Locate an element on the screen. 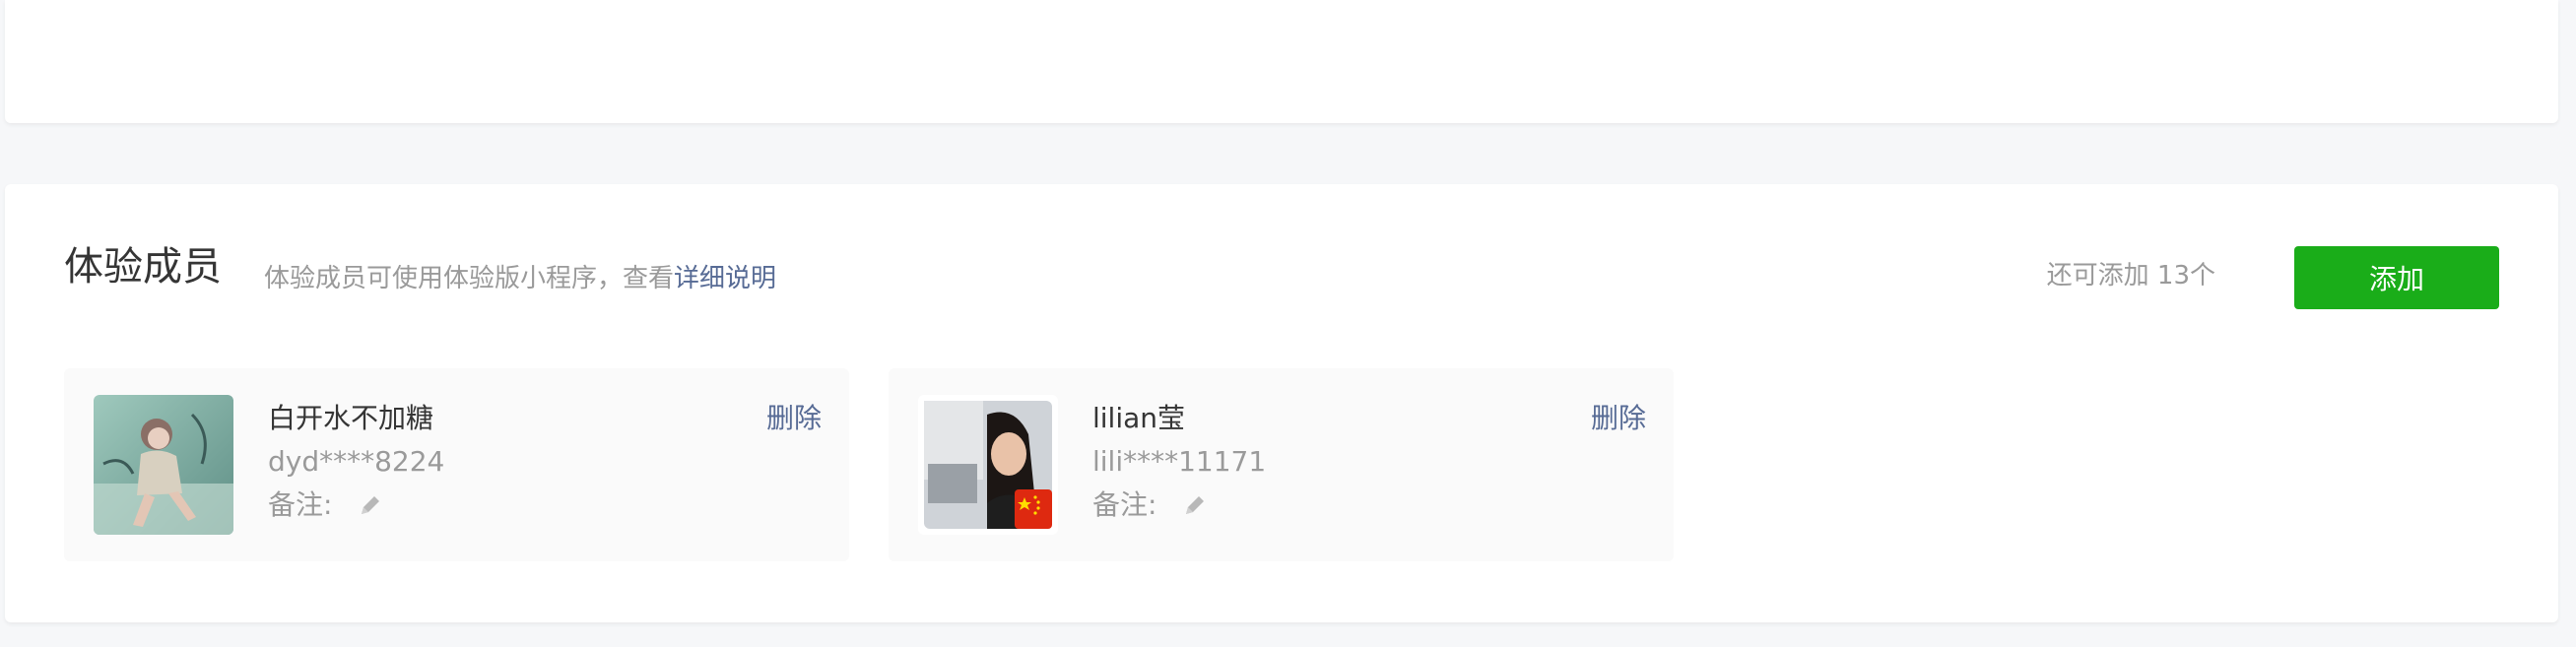 Image resolution: width=2576 pixels, height=647 pixels. member-id: dyd****8224 is located at coordinates (357, 461).